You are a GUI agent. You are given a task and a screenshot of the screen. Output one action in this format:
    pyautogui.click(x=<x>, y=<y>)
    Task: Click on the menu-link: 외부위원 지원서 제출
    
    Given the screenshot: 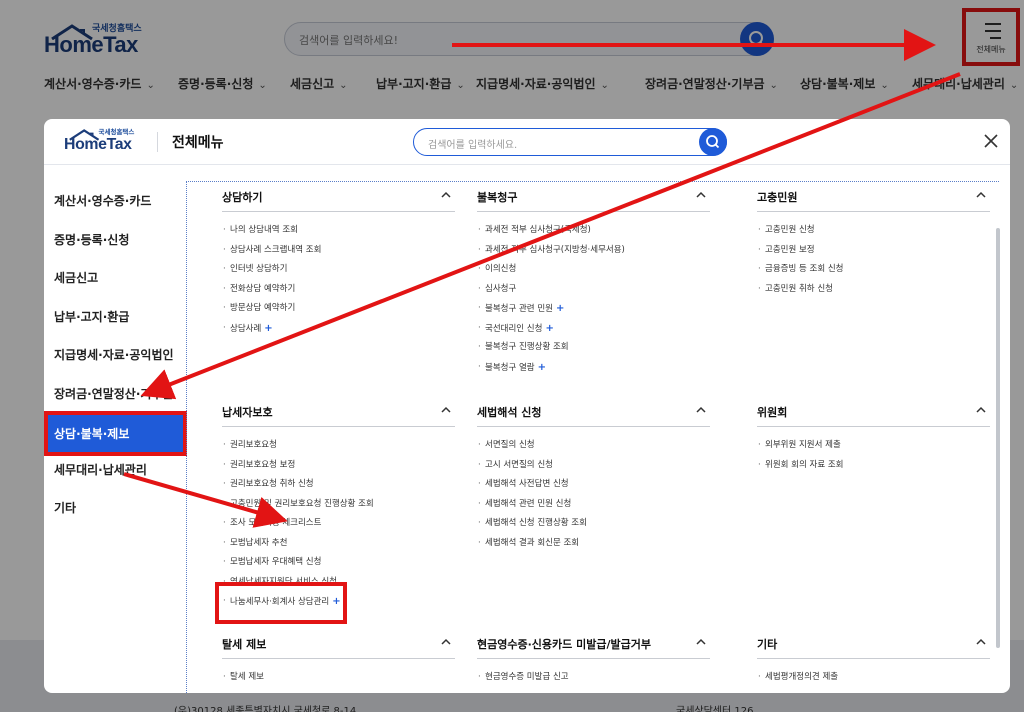 What is the action you would take?
    pyautogui.click(x=873, y=446)
    